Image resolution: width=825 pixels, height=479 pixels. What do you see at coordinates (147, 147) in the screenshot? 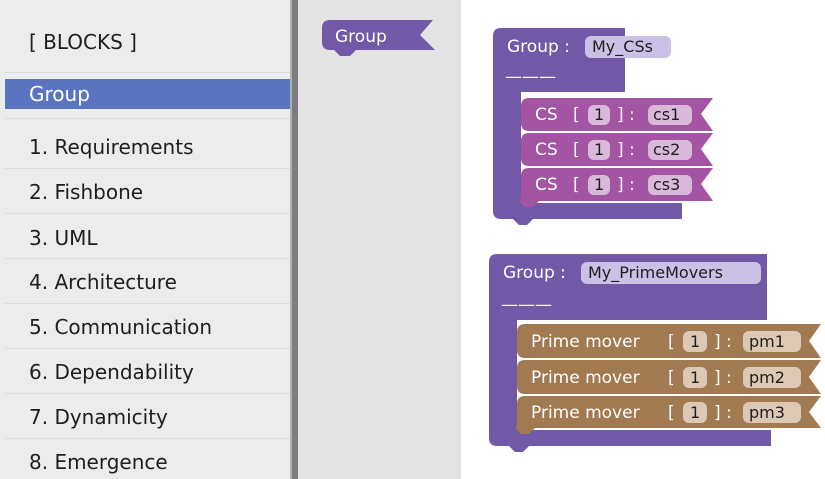
I see `toolbox-item-requirements: 1. Requirements` at bounding box center [147, 147].